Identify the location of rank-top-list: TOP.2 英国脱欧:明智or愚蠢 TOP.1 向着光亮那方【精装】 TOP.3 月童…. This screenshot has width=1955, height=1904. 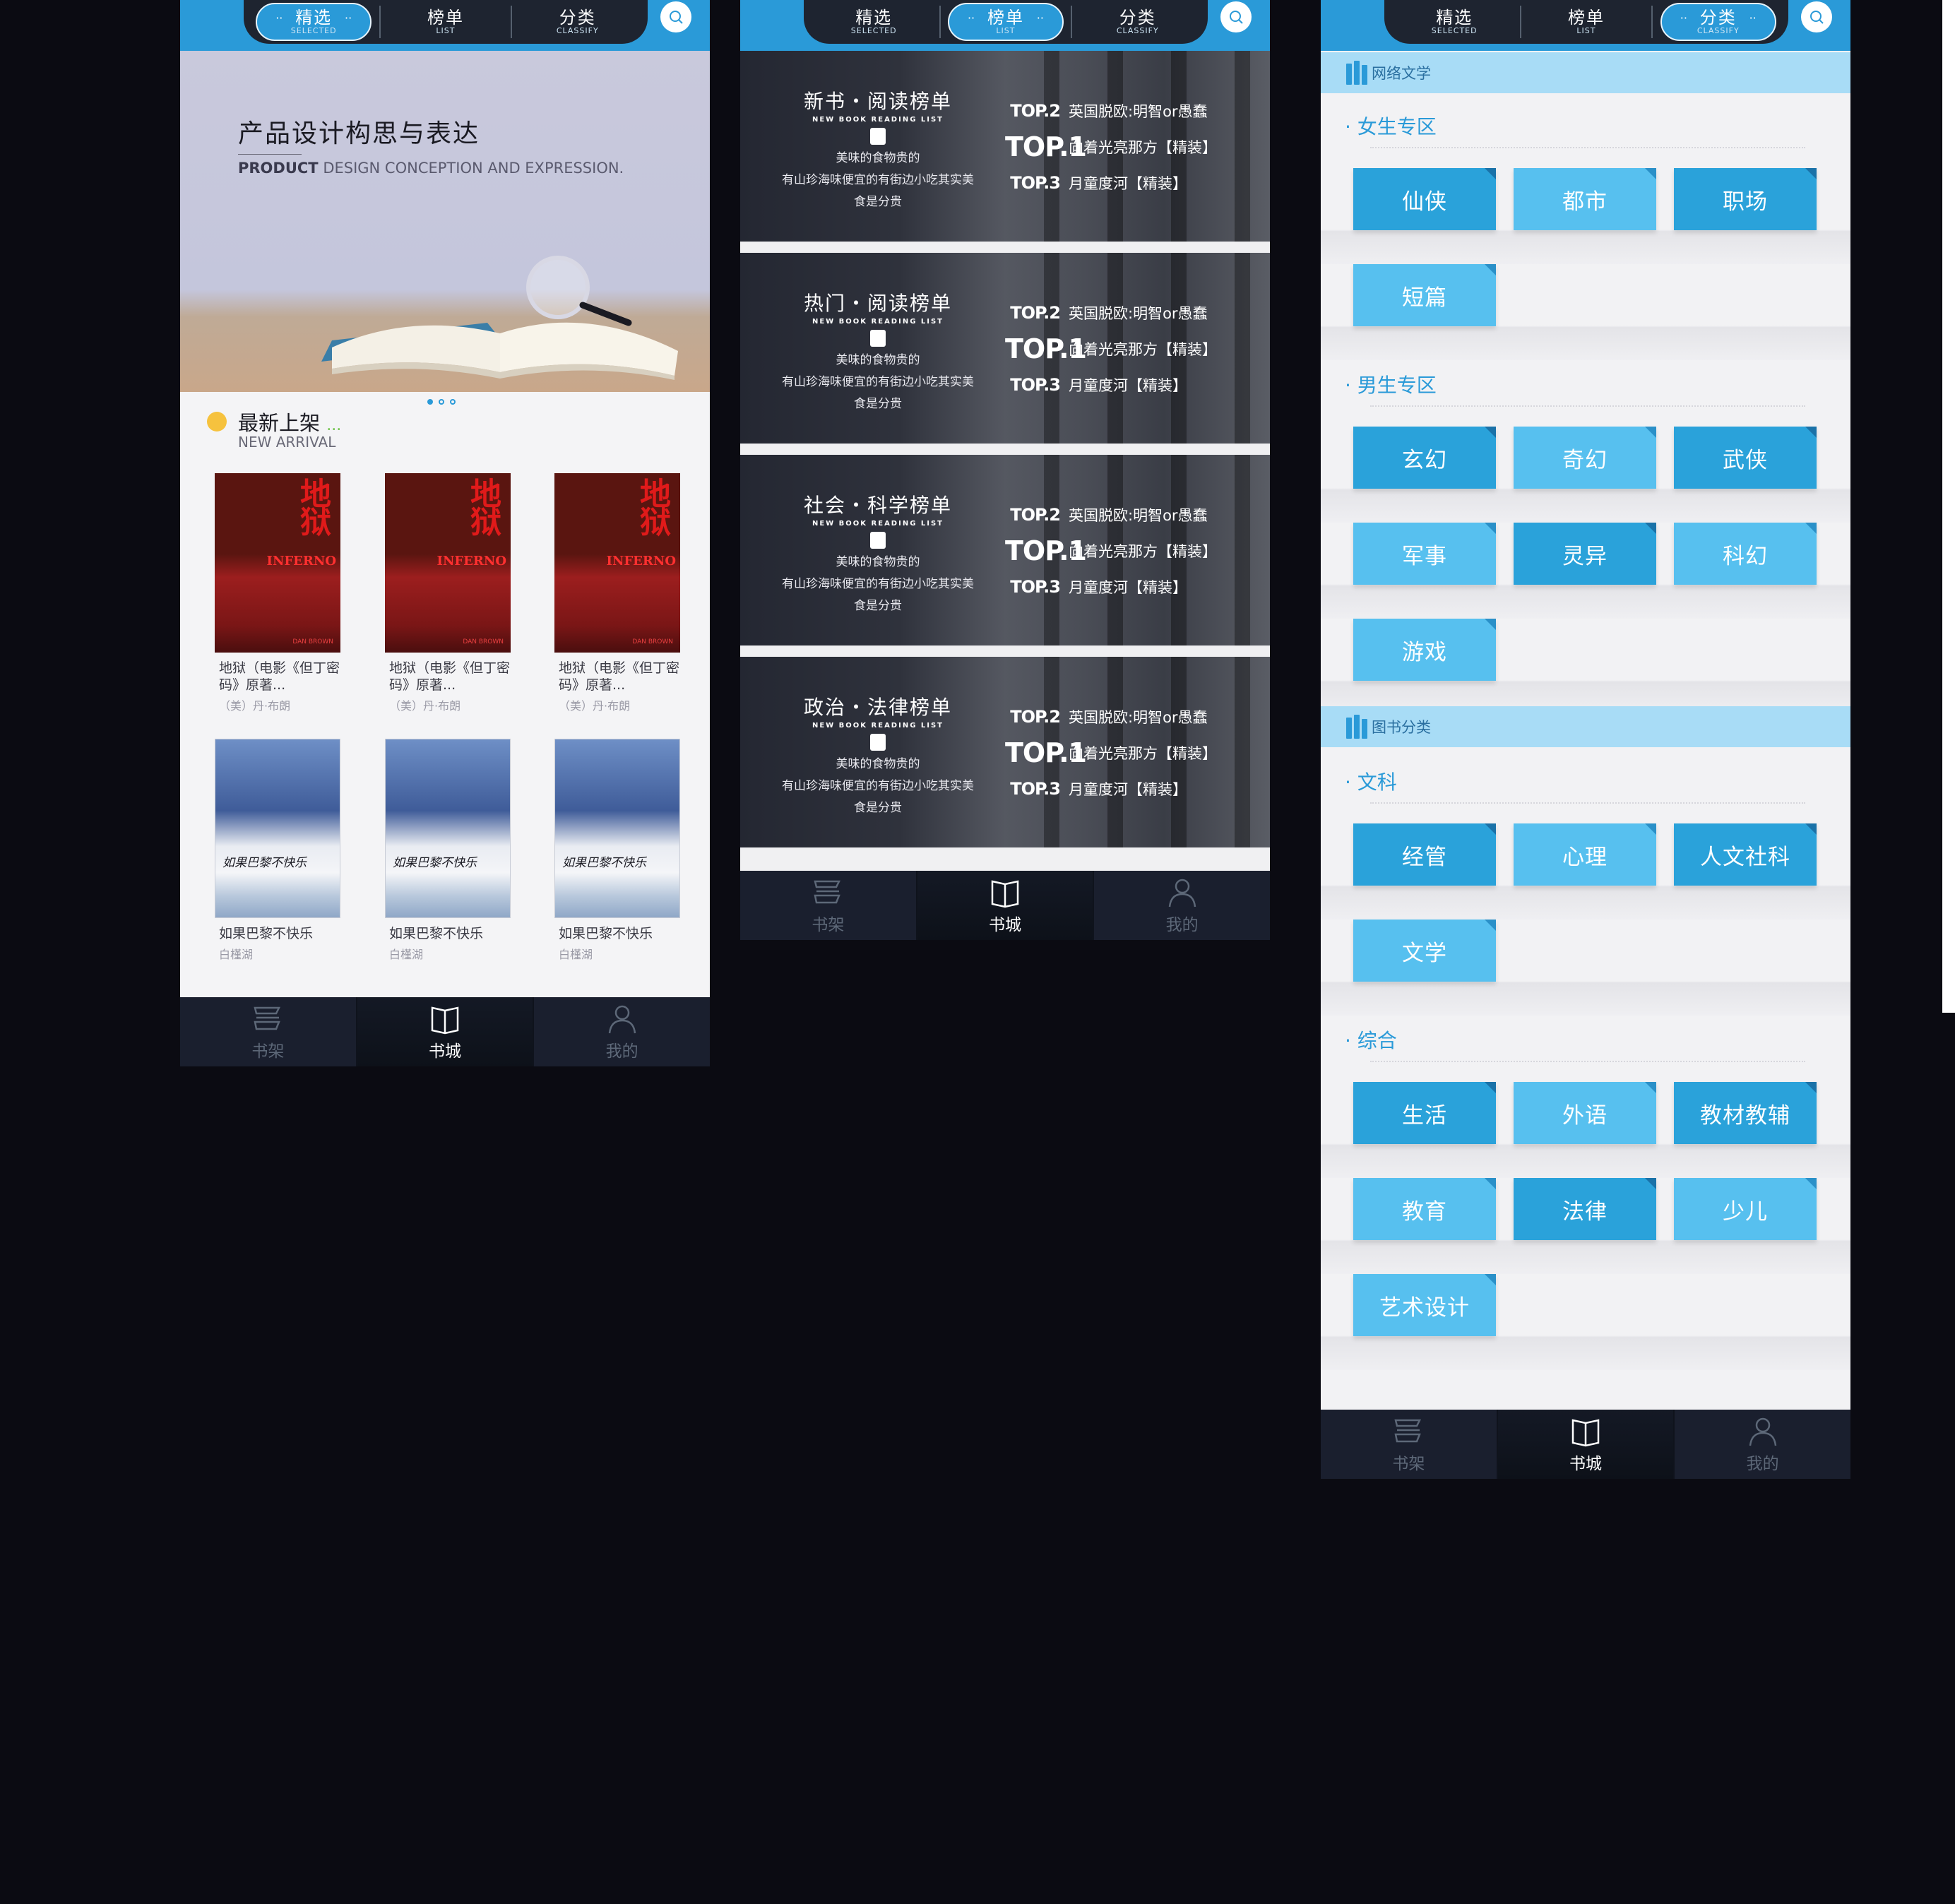
(1111, 551).